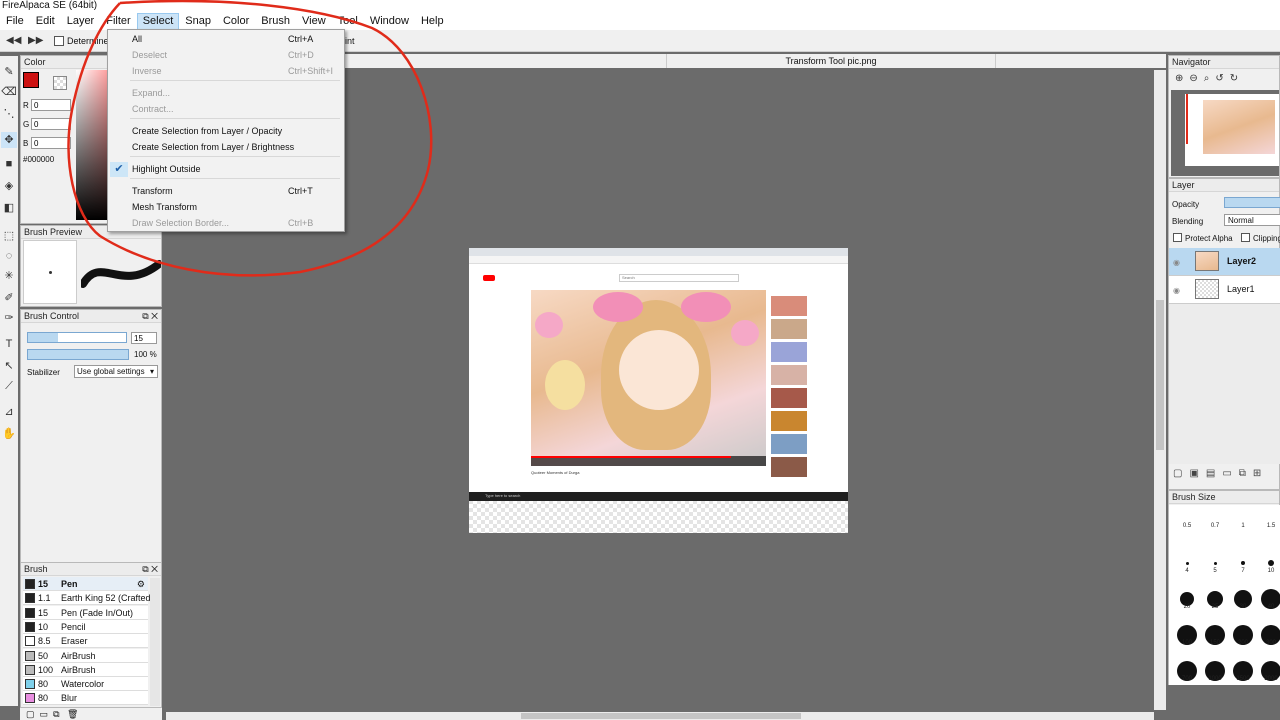 The width and height of the screenshot is (1280, 720). Describe the element at coordinates (85, 641) in the screenshot. I see `brush-list-item: 8.5 Eraser` at that location.